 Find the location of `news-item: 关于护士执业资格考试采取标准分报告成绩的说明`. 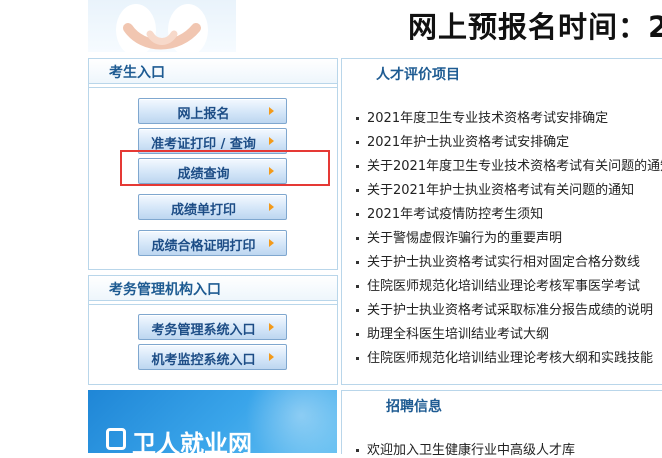

news-item: 关于护士执业资格考试采取标准分报告成绩的说明 is located at coordinates (509, 308).